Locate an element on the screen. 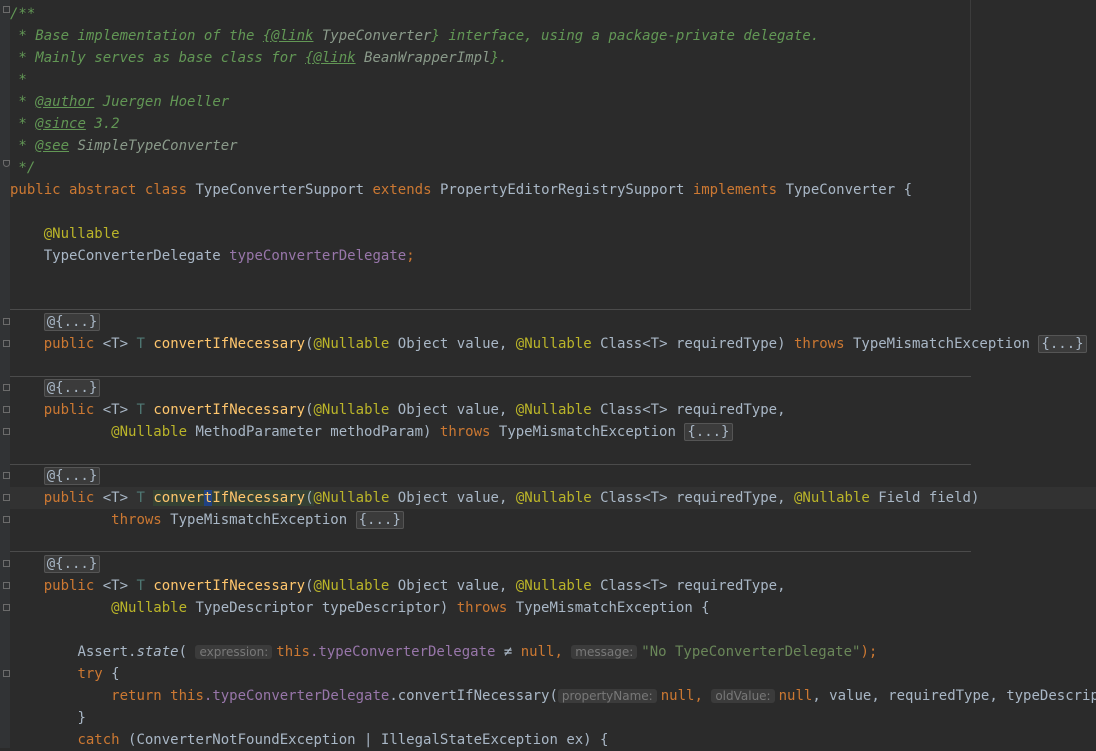  param-text: Class<T> requiredType, is located at coordinates (692, 498).